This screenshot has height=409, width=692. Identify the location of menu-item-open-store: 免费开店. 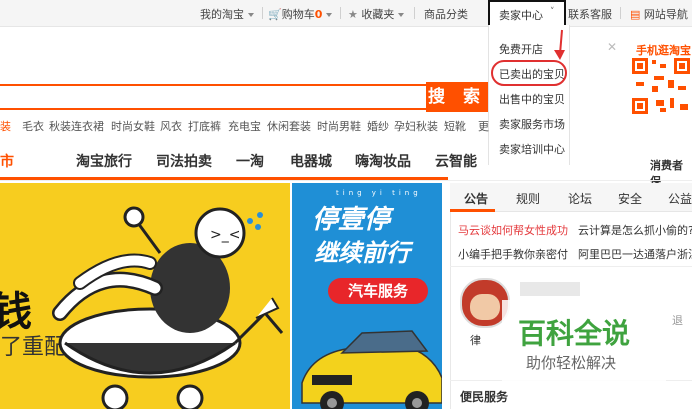
(521, 49).